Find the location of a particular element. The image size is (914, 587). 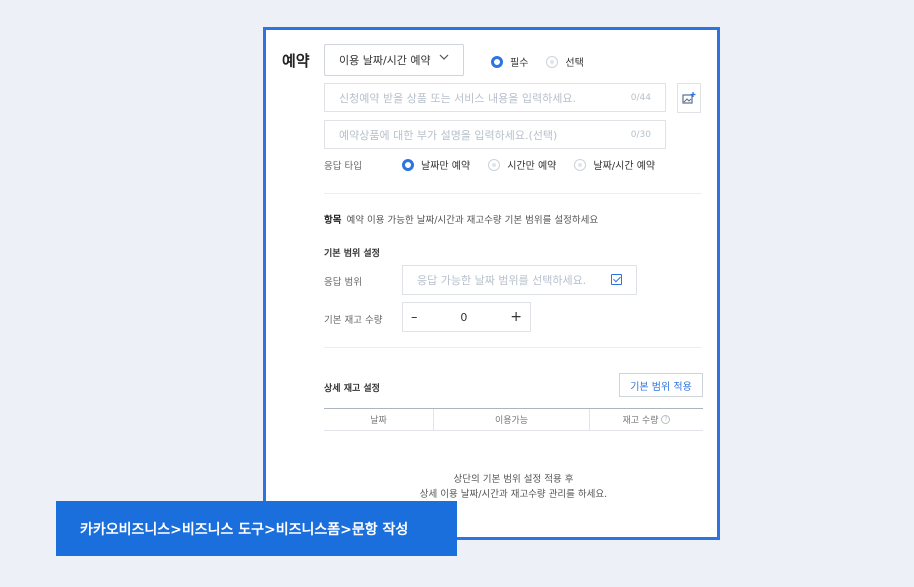

radio-required: 필수 is located at coordinates (509, 61).